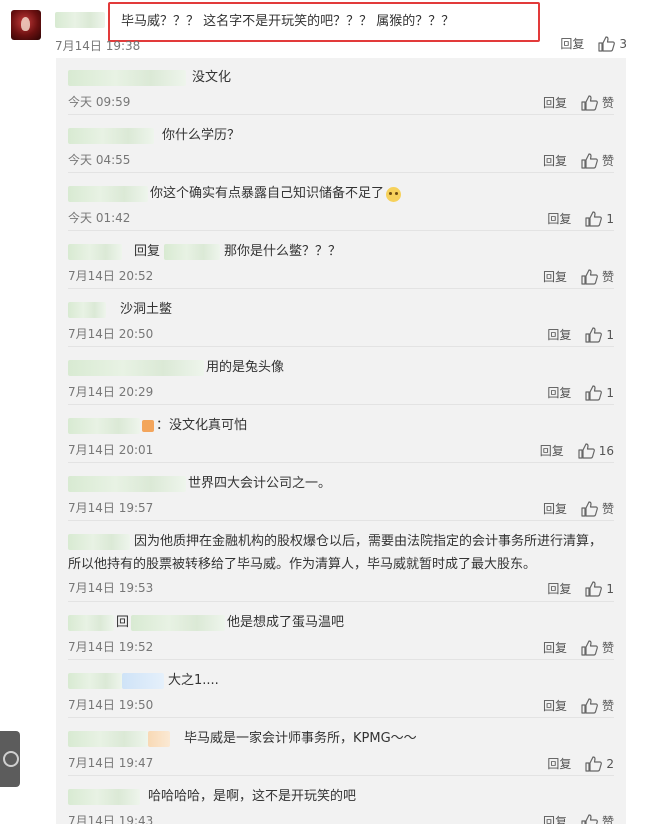 Image resolution: width=649 pixels, height=824 pixels. I want to click on reply-actions: 回复 2, so click(580, 763).